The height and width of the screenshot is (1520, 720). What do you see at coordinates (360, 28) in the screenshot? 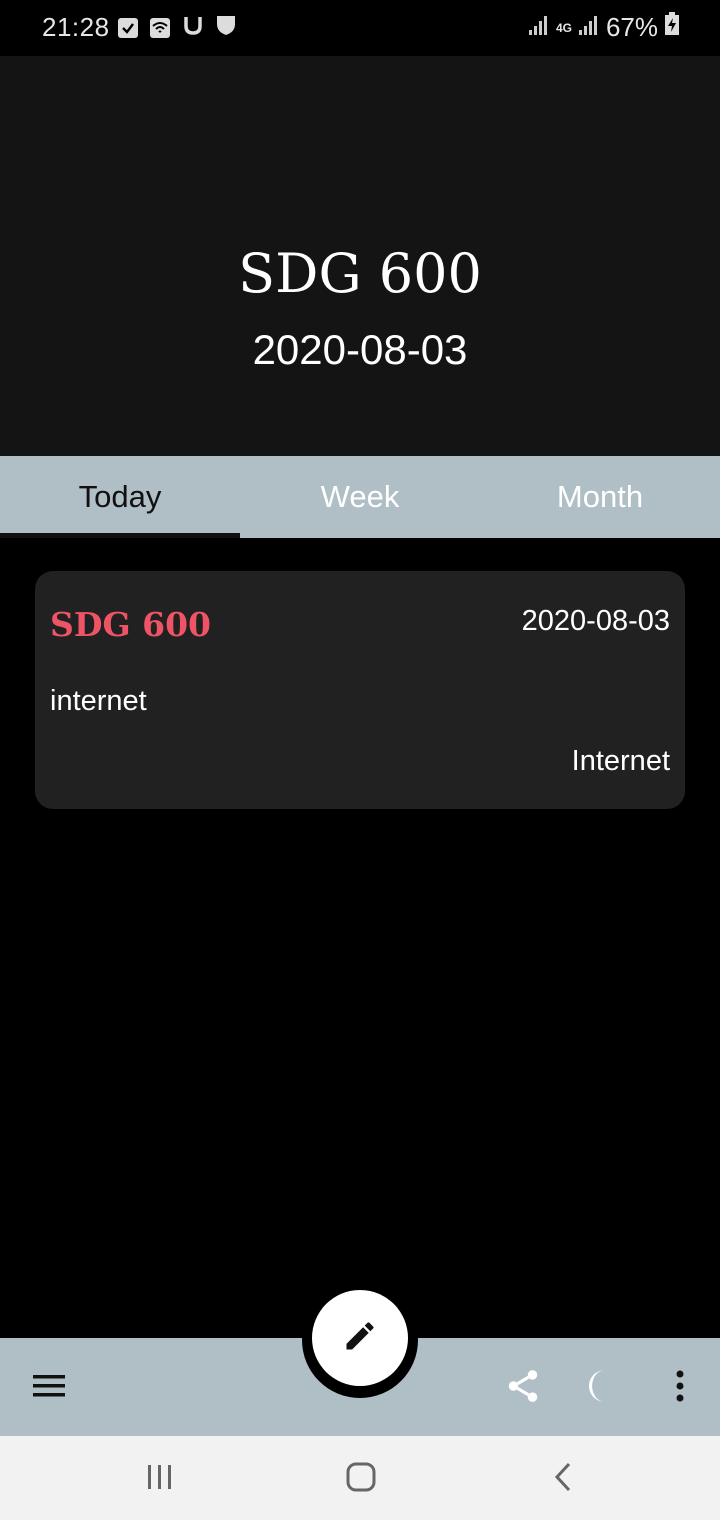
I see `status-bar: 21:28 4G 67%` at bounding box center [360, 28].